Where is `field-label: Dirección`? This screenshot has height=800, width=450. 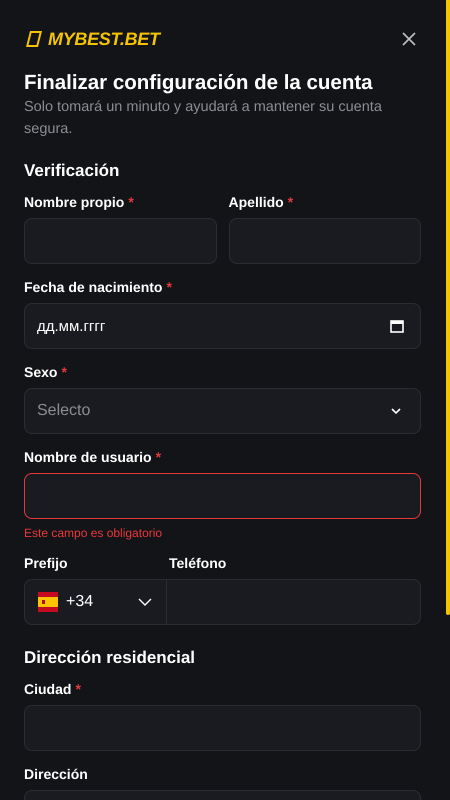
field-label: Dirección is located at coordinates (56, 774).